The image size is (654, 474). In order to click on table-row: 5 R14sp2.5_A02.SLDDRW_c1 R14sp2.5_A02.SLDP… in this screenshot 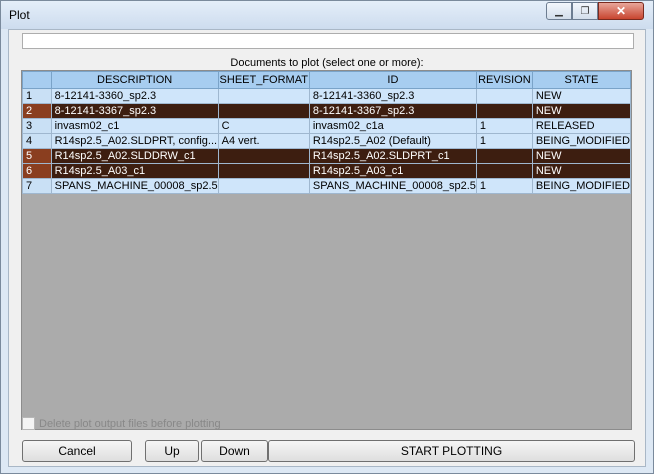, I will do `click(327, 156)`.